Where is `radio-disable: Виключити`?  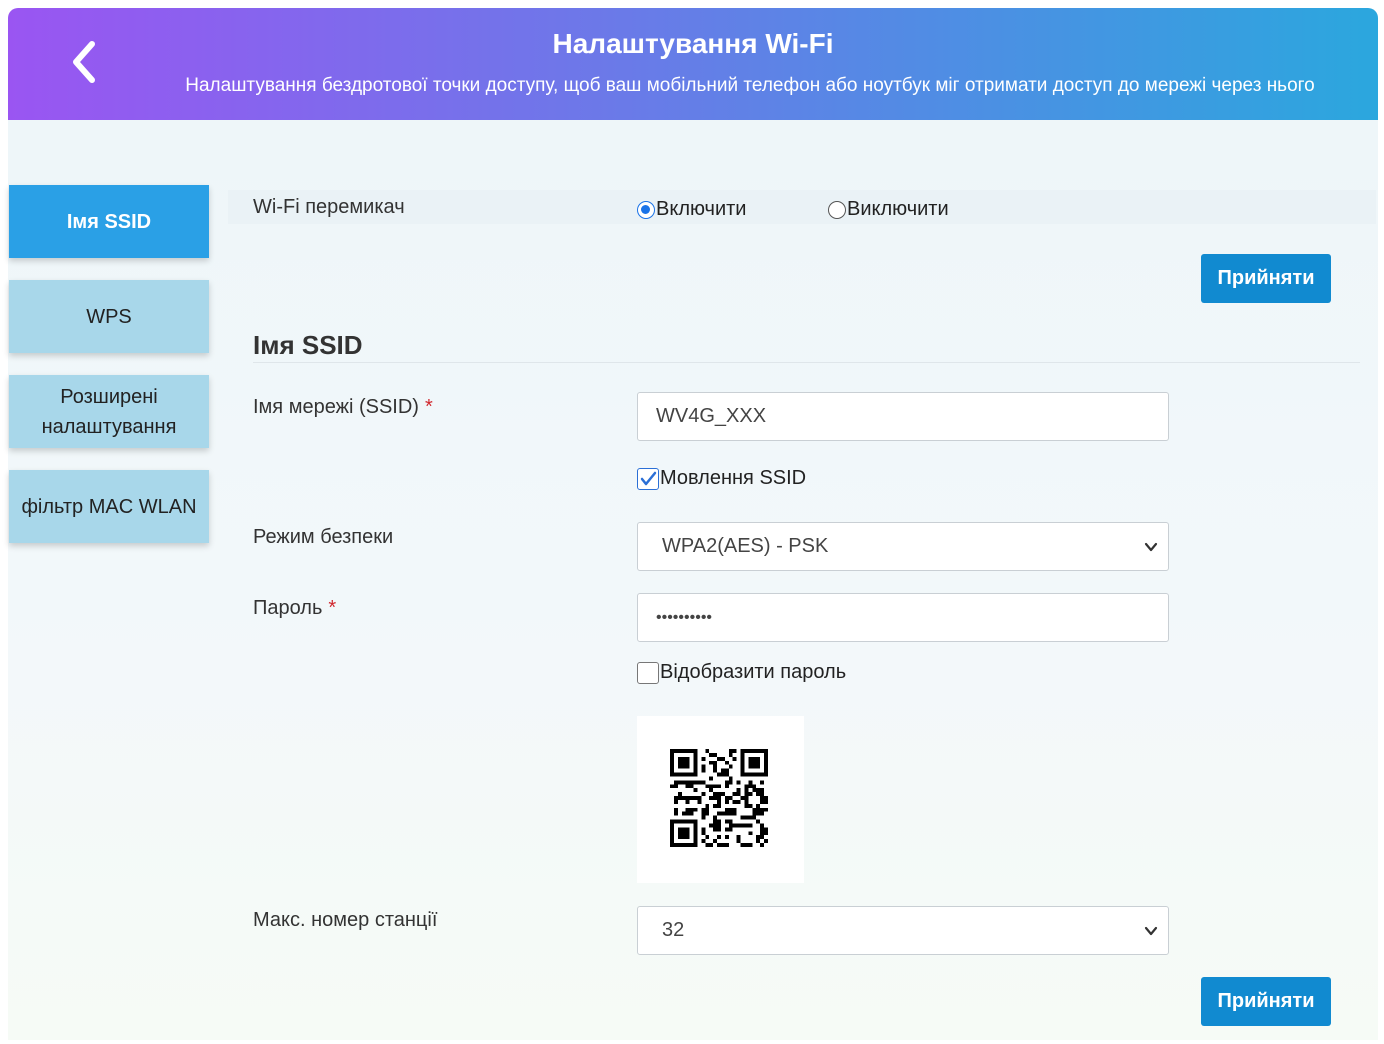
radio-disable: Виключити is located at coordinates (888, 209).